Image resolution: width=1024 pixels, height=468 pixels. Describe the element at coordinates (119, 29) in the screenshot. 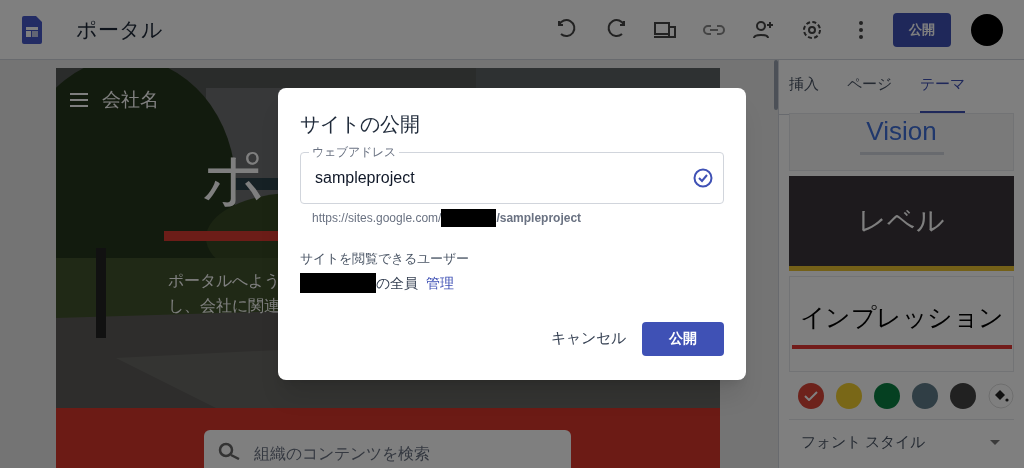

I see `page-title: ポータル` at that location.